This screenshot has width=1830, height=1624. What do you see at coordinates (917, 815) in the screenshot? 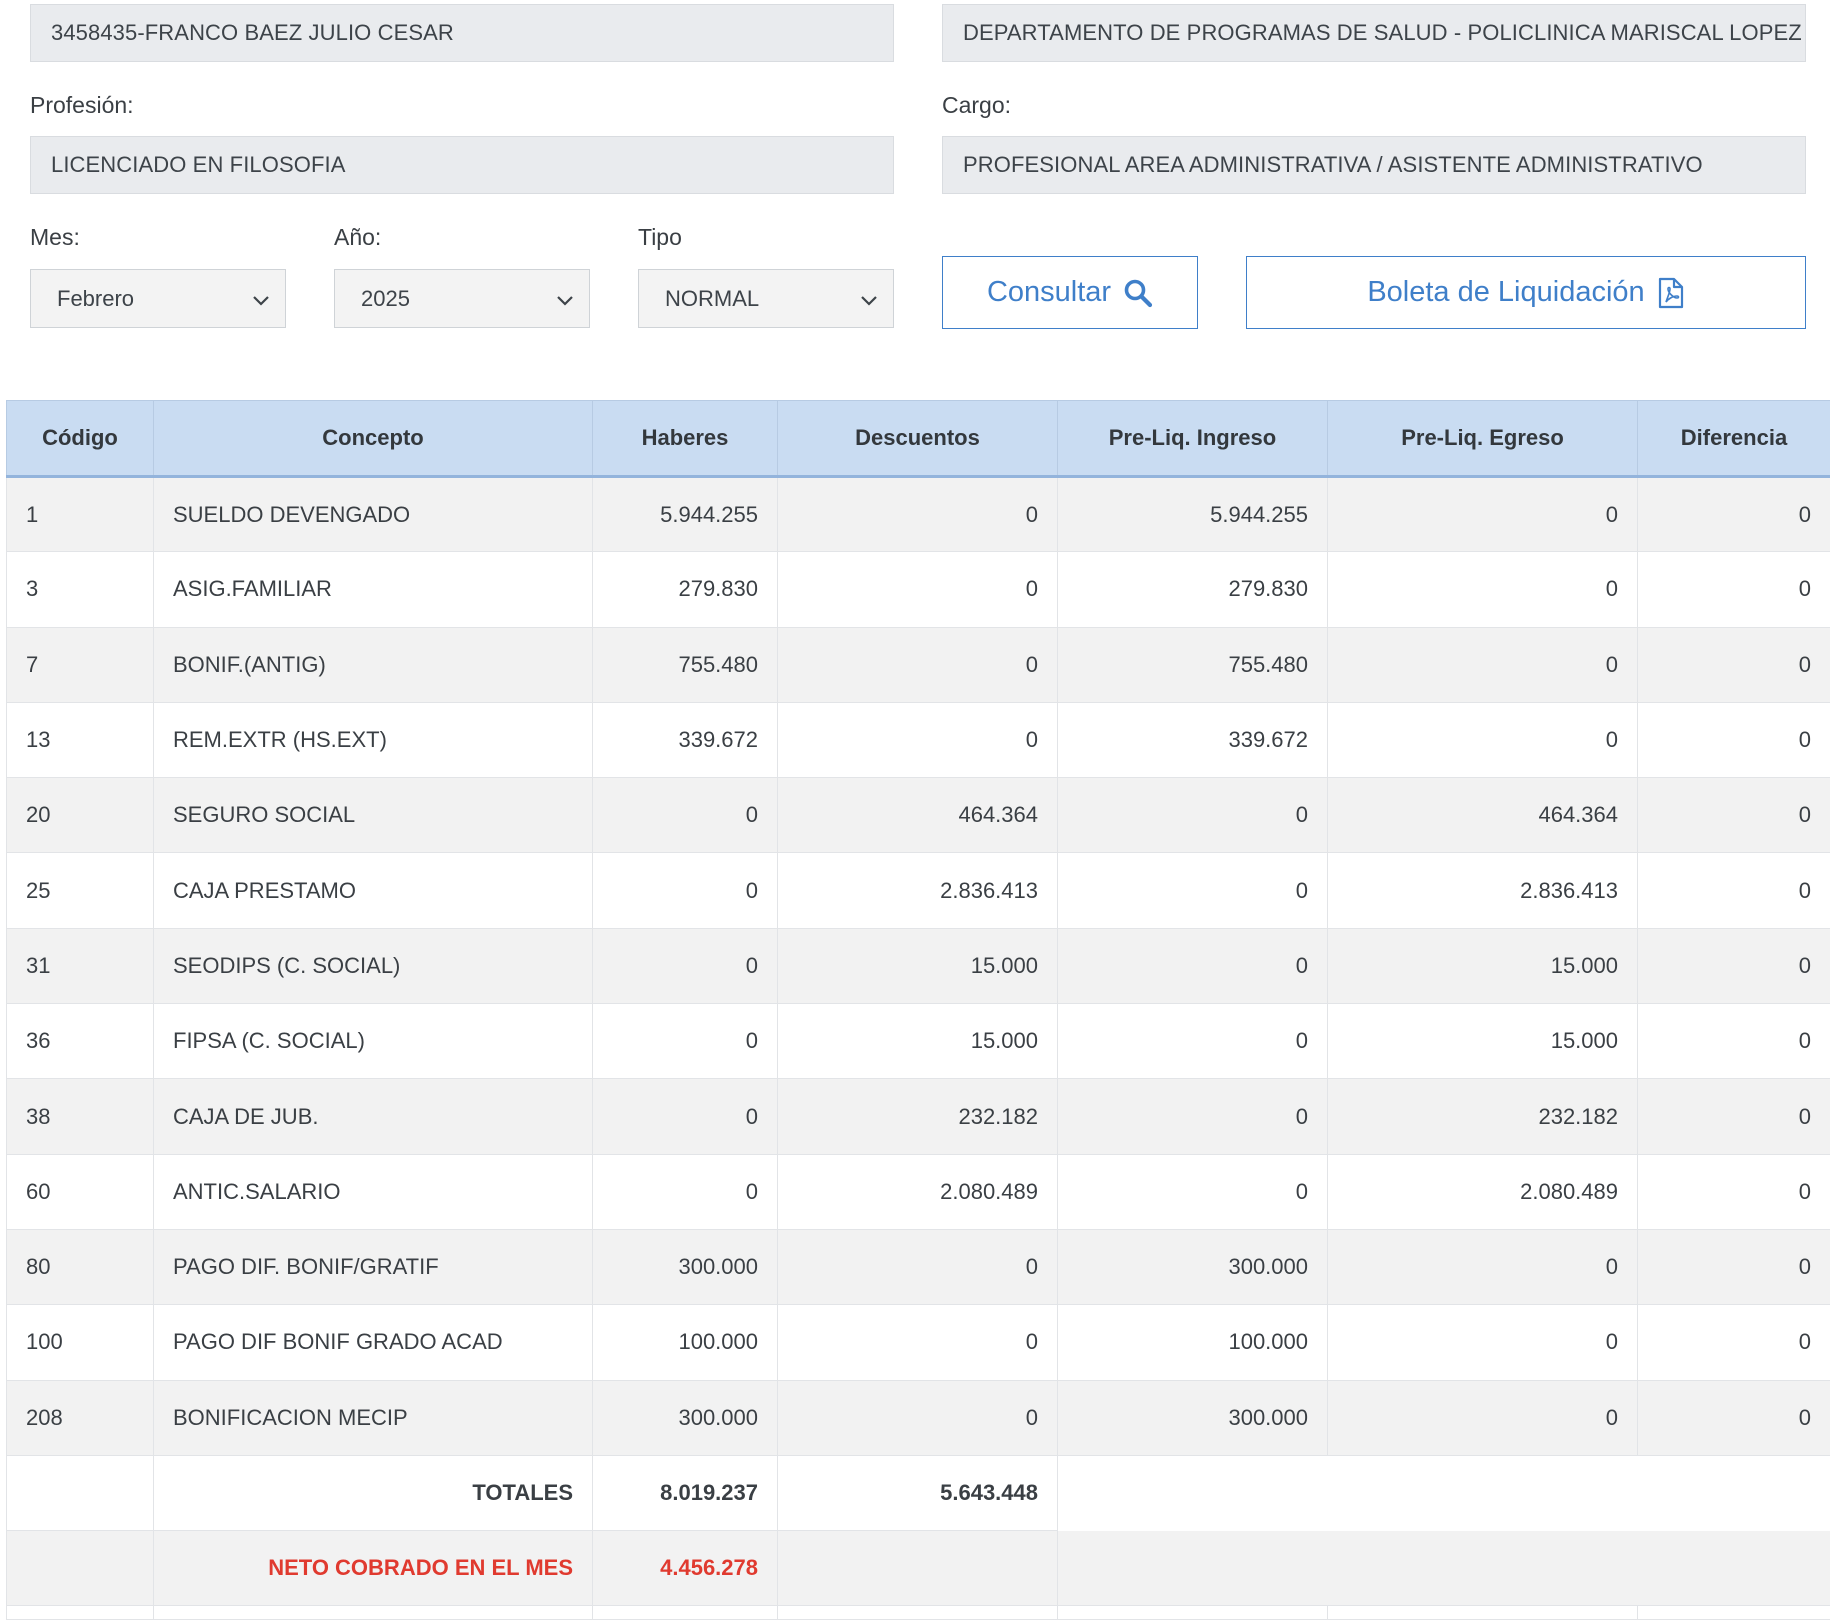
I see `table-cell: 464.364` at bounding box center [917, 815].